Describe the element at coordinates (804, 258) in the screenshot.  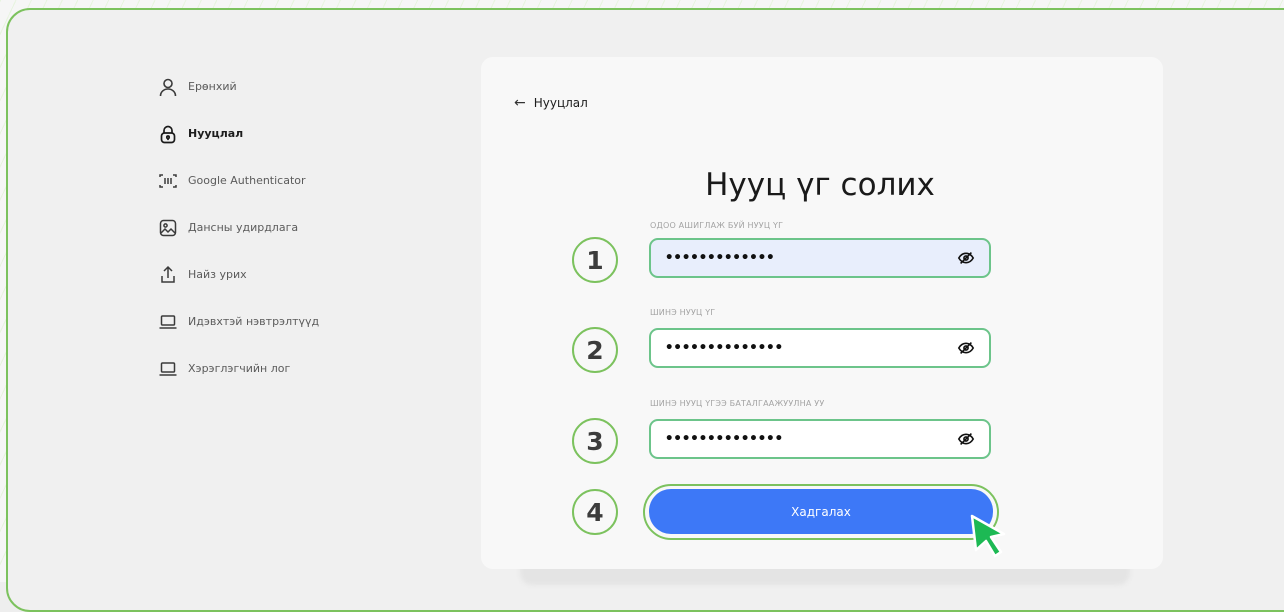
I see `current-password-input` at that location.